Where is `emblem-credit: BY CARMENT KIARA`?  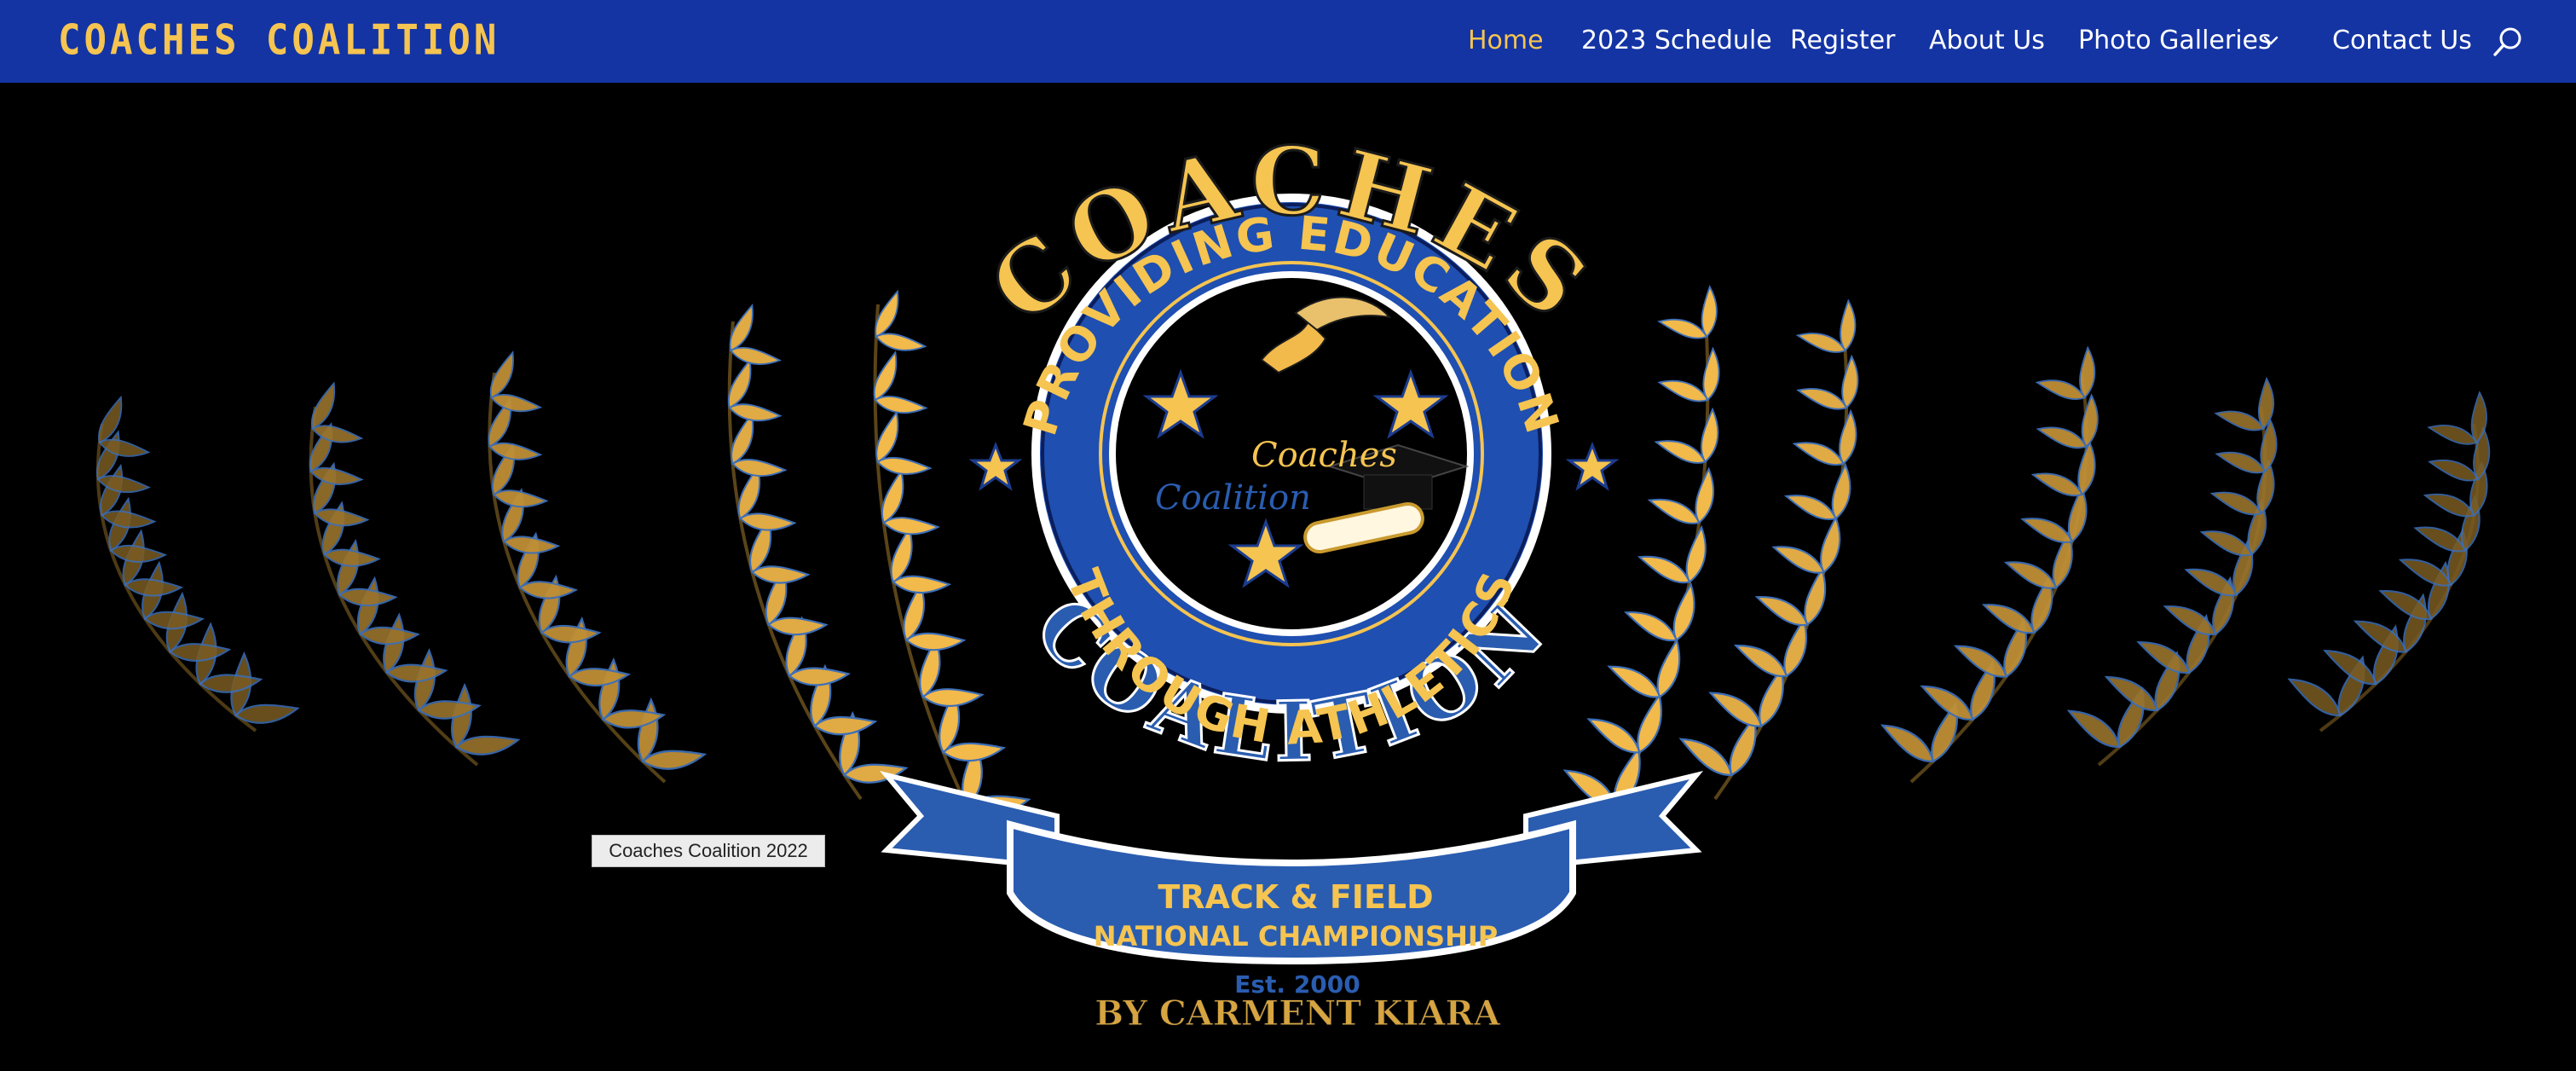 emblem-credit: BY CARMENT KIARA is located at coordinates (1297, 1013).